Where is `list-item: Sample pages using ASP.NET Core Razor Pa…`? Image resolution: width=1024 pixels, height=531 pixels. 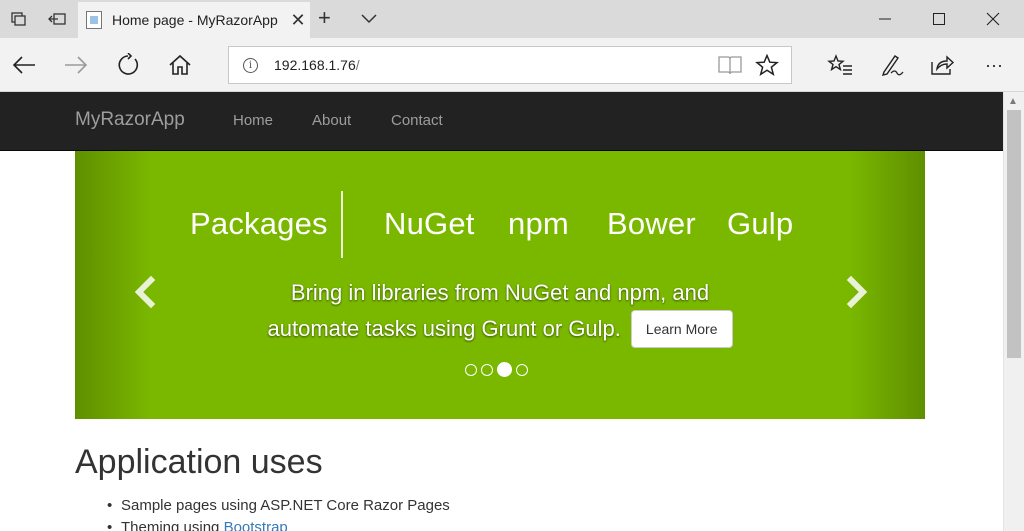 list-item: Sample pages using ASP.NET Core Razor Pa… is located at coordinates (278, 506).